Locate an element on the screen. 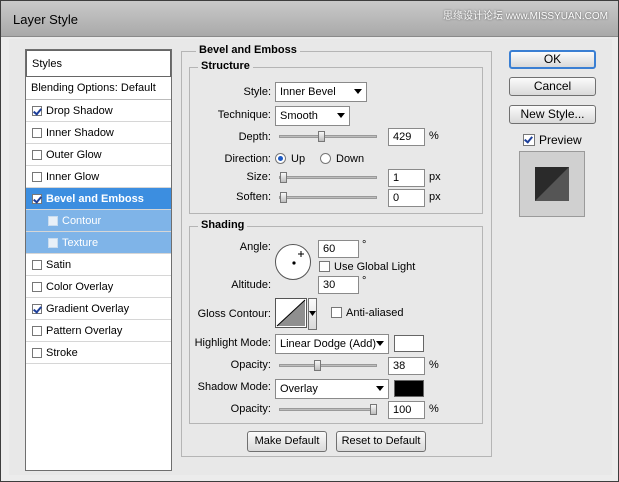 This screenshot has width=619, height=482. shadow-opacity-slider is located at coordinates (328, 409).